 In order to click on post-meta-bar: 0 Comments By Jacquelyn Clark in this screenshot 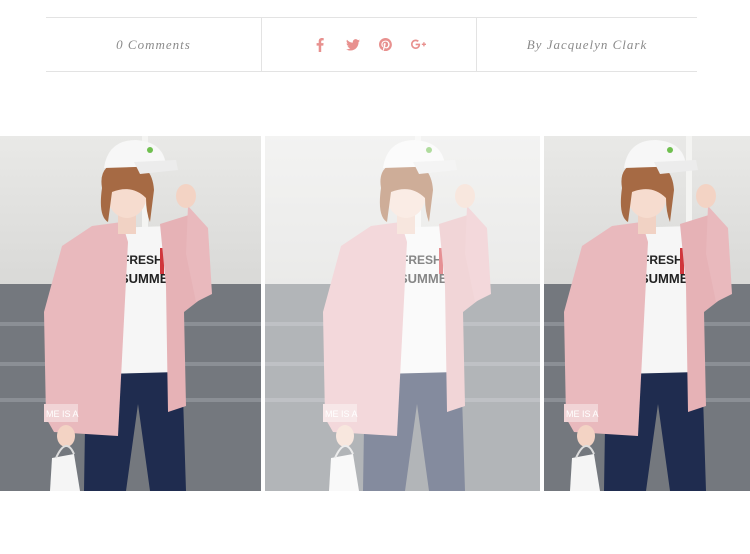, I will do `click(371, 44)`.